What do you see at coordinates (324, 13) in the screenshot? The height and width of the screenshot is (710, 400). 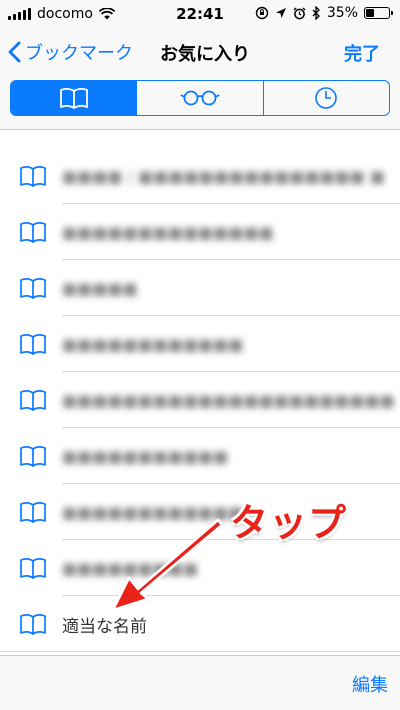 I see `status-right: 35%` at bounding box center [324, 13].